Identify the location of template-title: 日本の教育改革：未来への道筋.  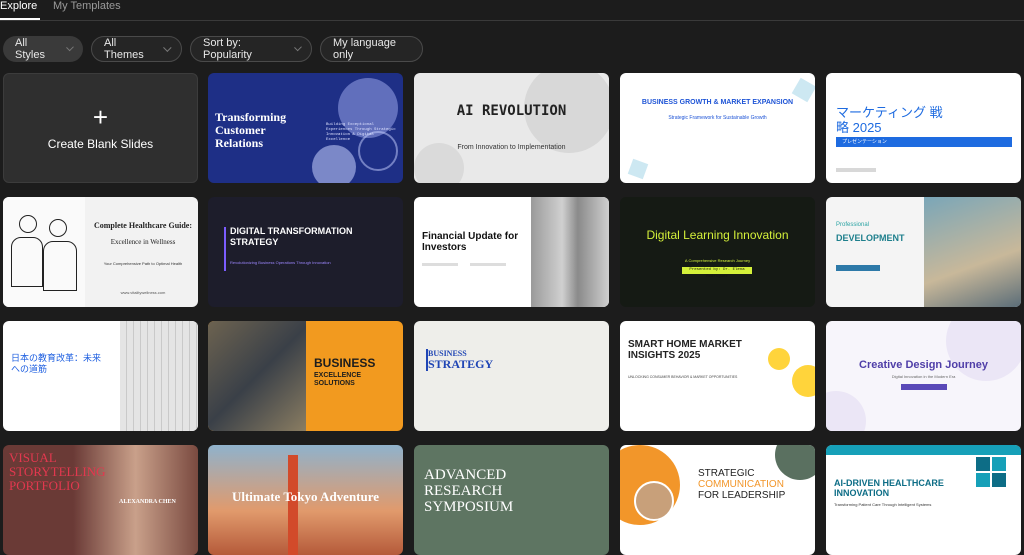
(56, 363).